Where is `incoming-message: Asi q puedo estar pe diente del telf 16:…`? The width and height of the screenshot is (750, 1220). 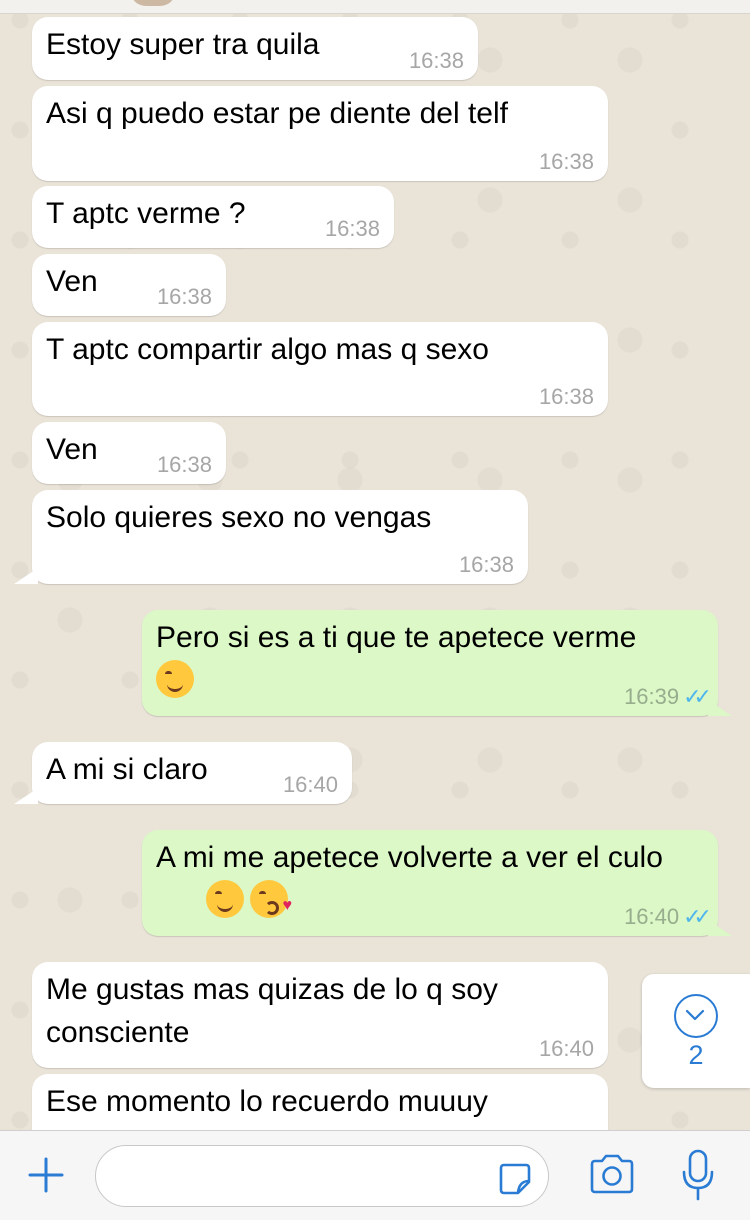
incoming-message: Asi q puedo estar pe diente del telf 16:… is located at coordinates (320, 133).